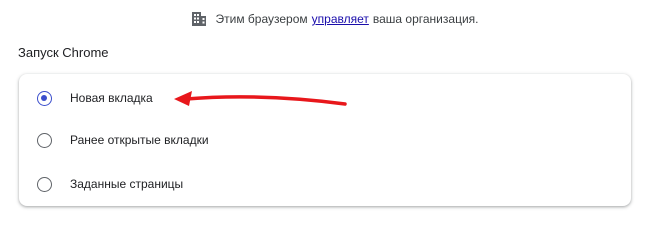 This screenshot has height=241, width=668. I want to click on managed-banner-suffix: ваша организация., so click(425, 19).